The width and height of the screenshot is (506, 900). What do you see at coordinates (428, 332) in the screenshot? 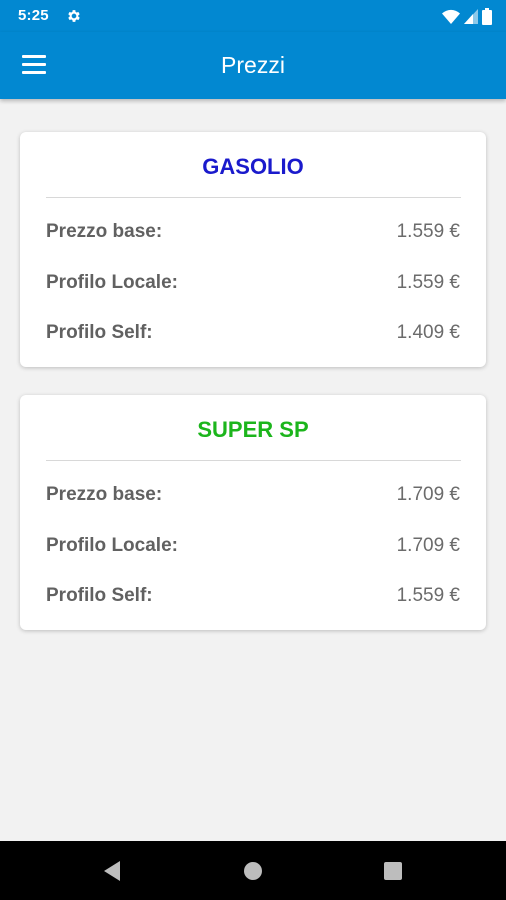
I see `price-value: 1.409 €` at bounding box center [428, 332].